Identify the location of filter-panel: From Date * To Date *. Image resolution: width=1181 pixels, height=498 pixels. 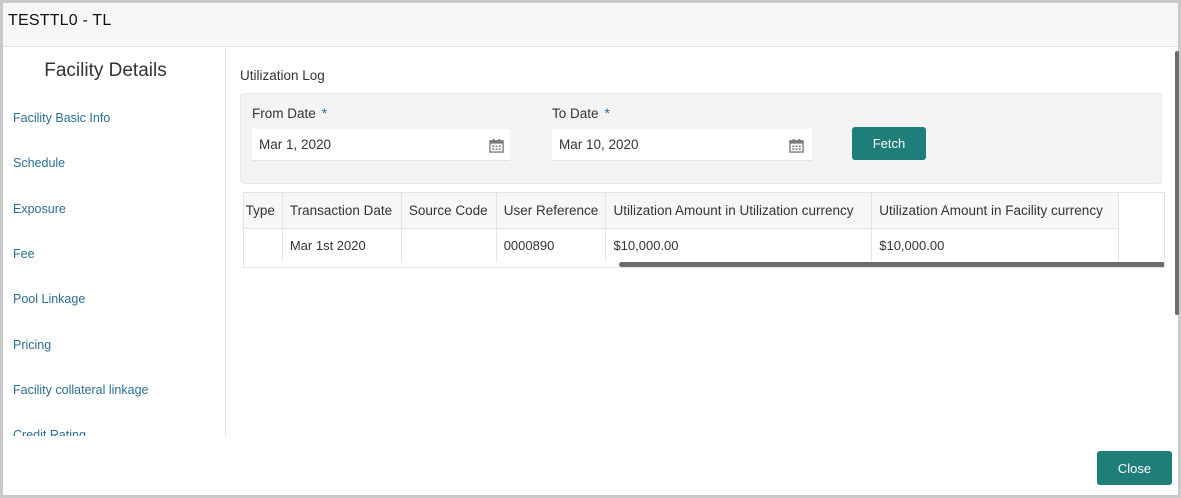
(701, 138).